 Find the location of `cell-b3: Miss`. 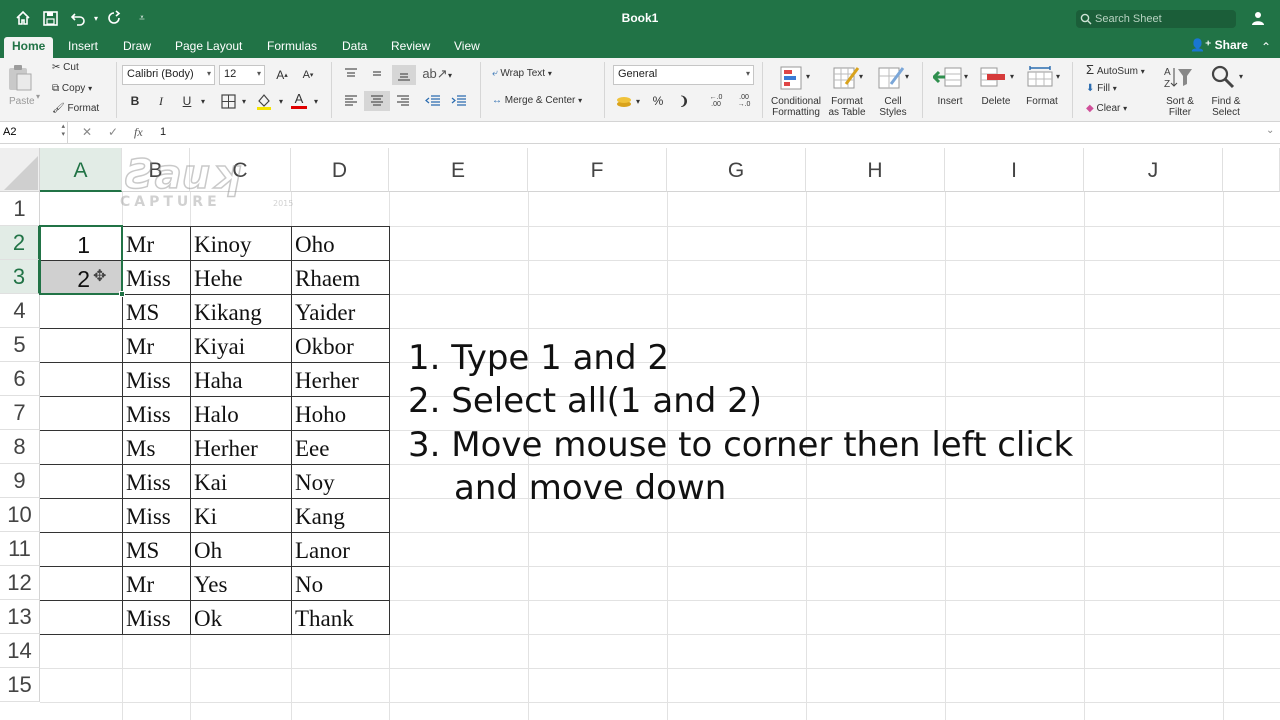

cell-b3: Miss is located at coordinates (156, 279).